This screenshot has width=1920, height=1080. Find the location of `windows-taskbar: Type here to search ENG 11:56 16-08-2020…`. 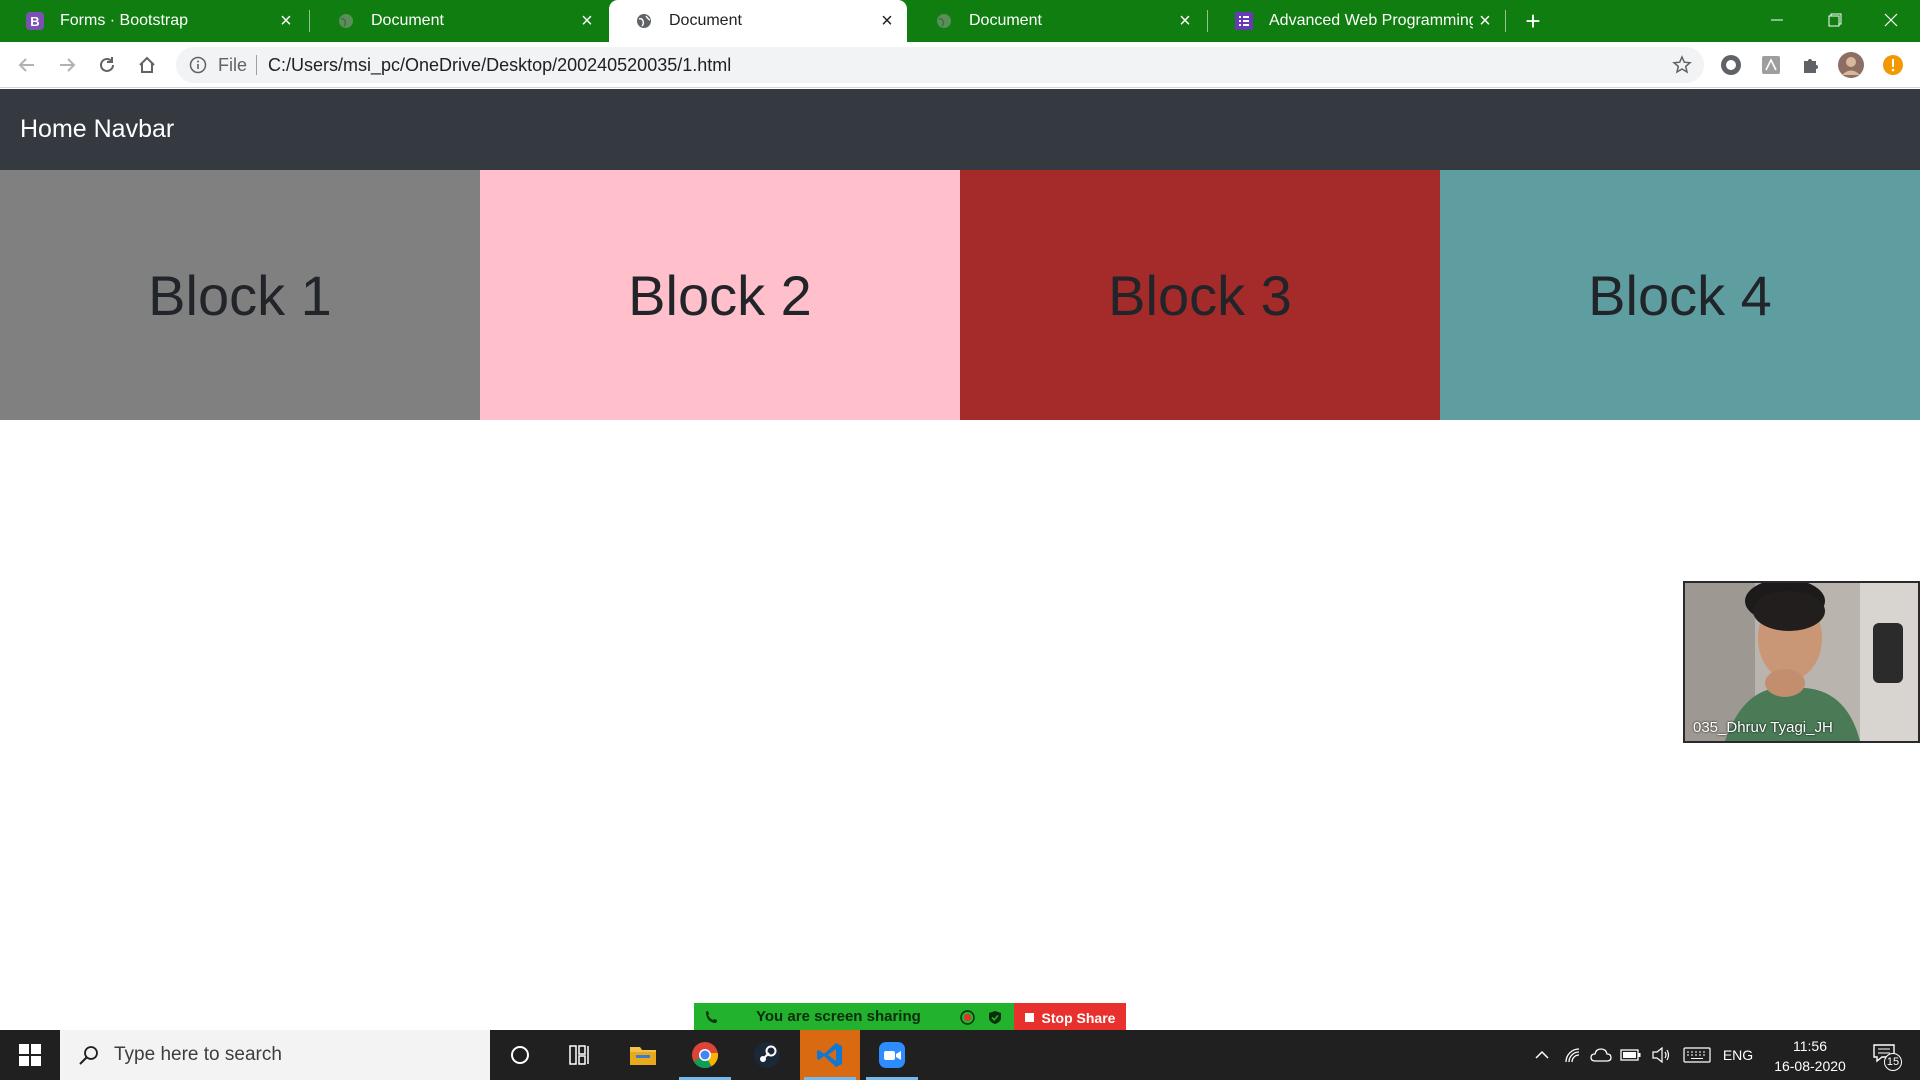

windows-taskbar: Type here to search ENG 11:56 16-08-2020… is located at coordinates (960, 1055).